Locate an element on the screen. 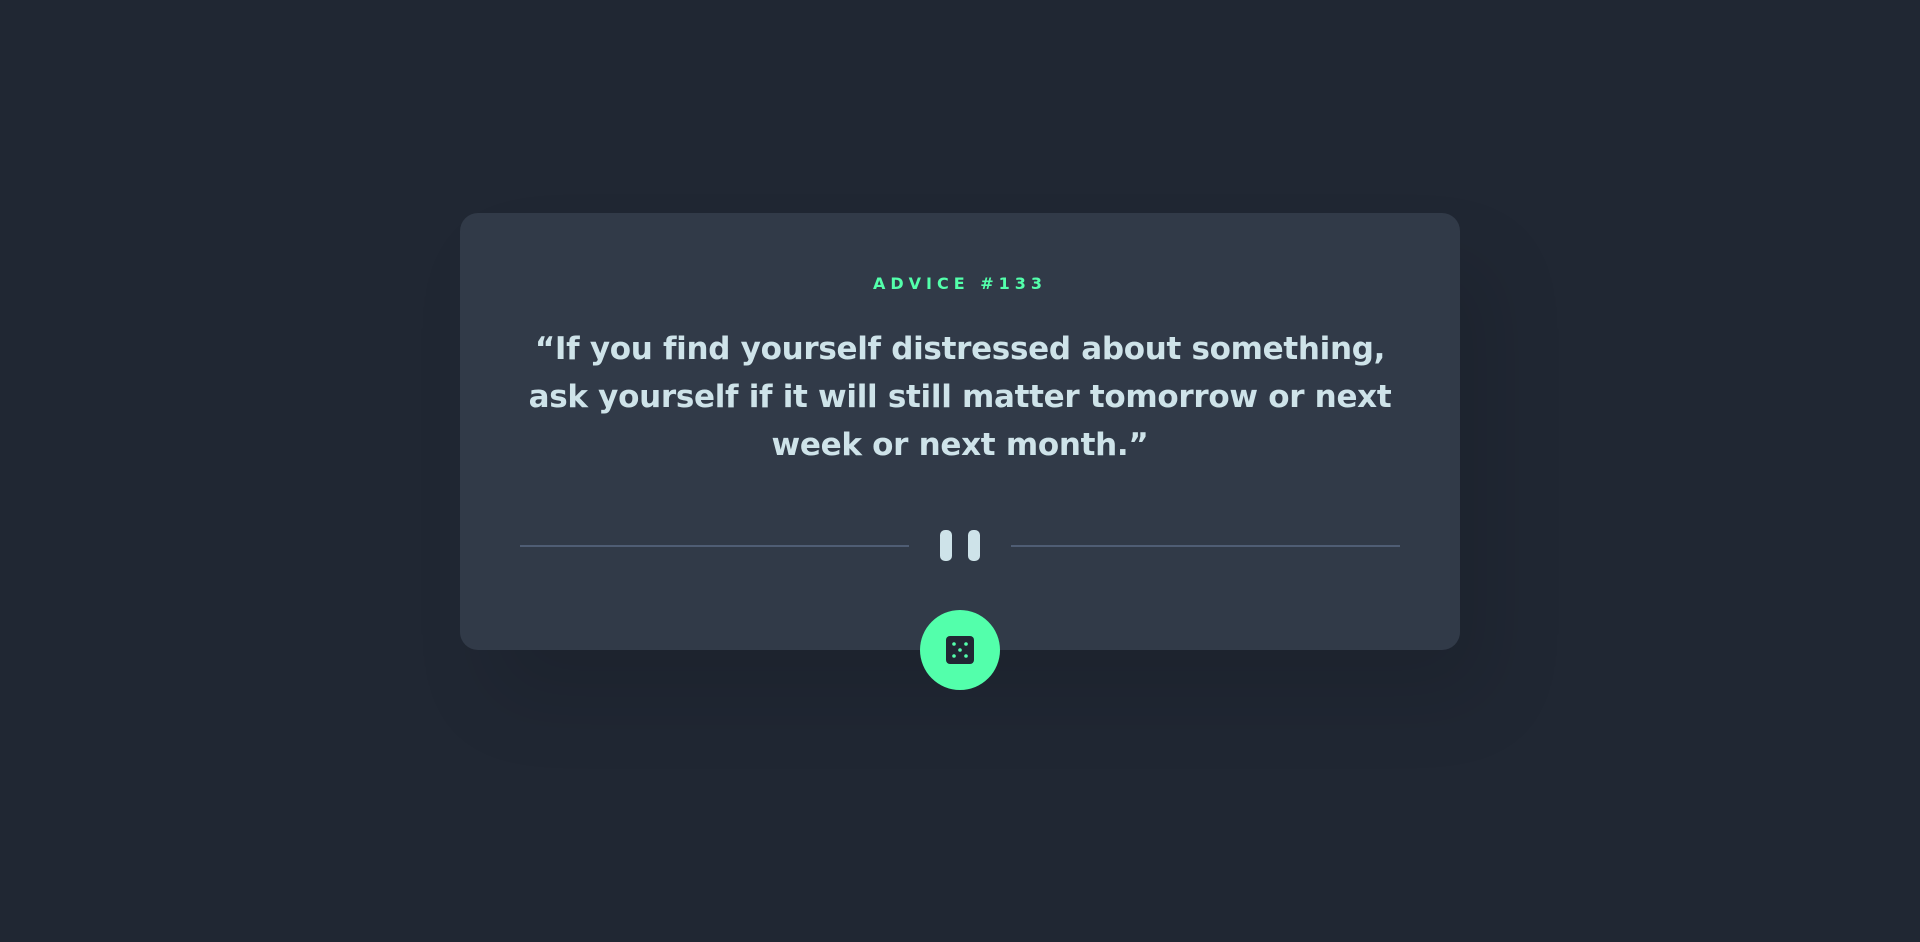  pause-icon is located at coordinates (960, 545).